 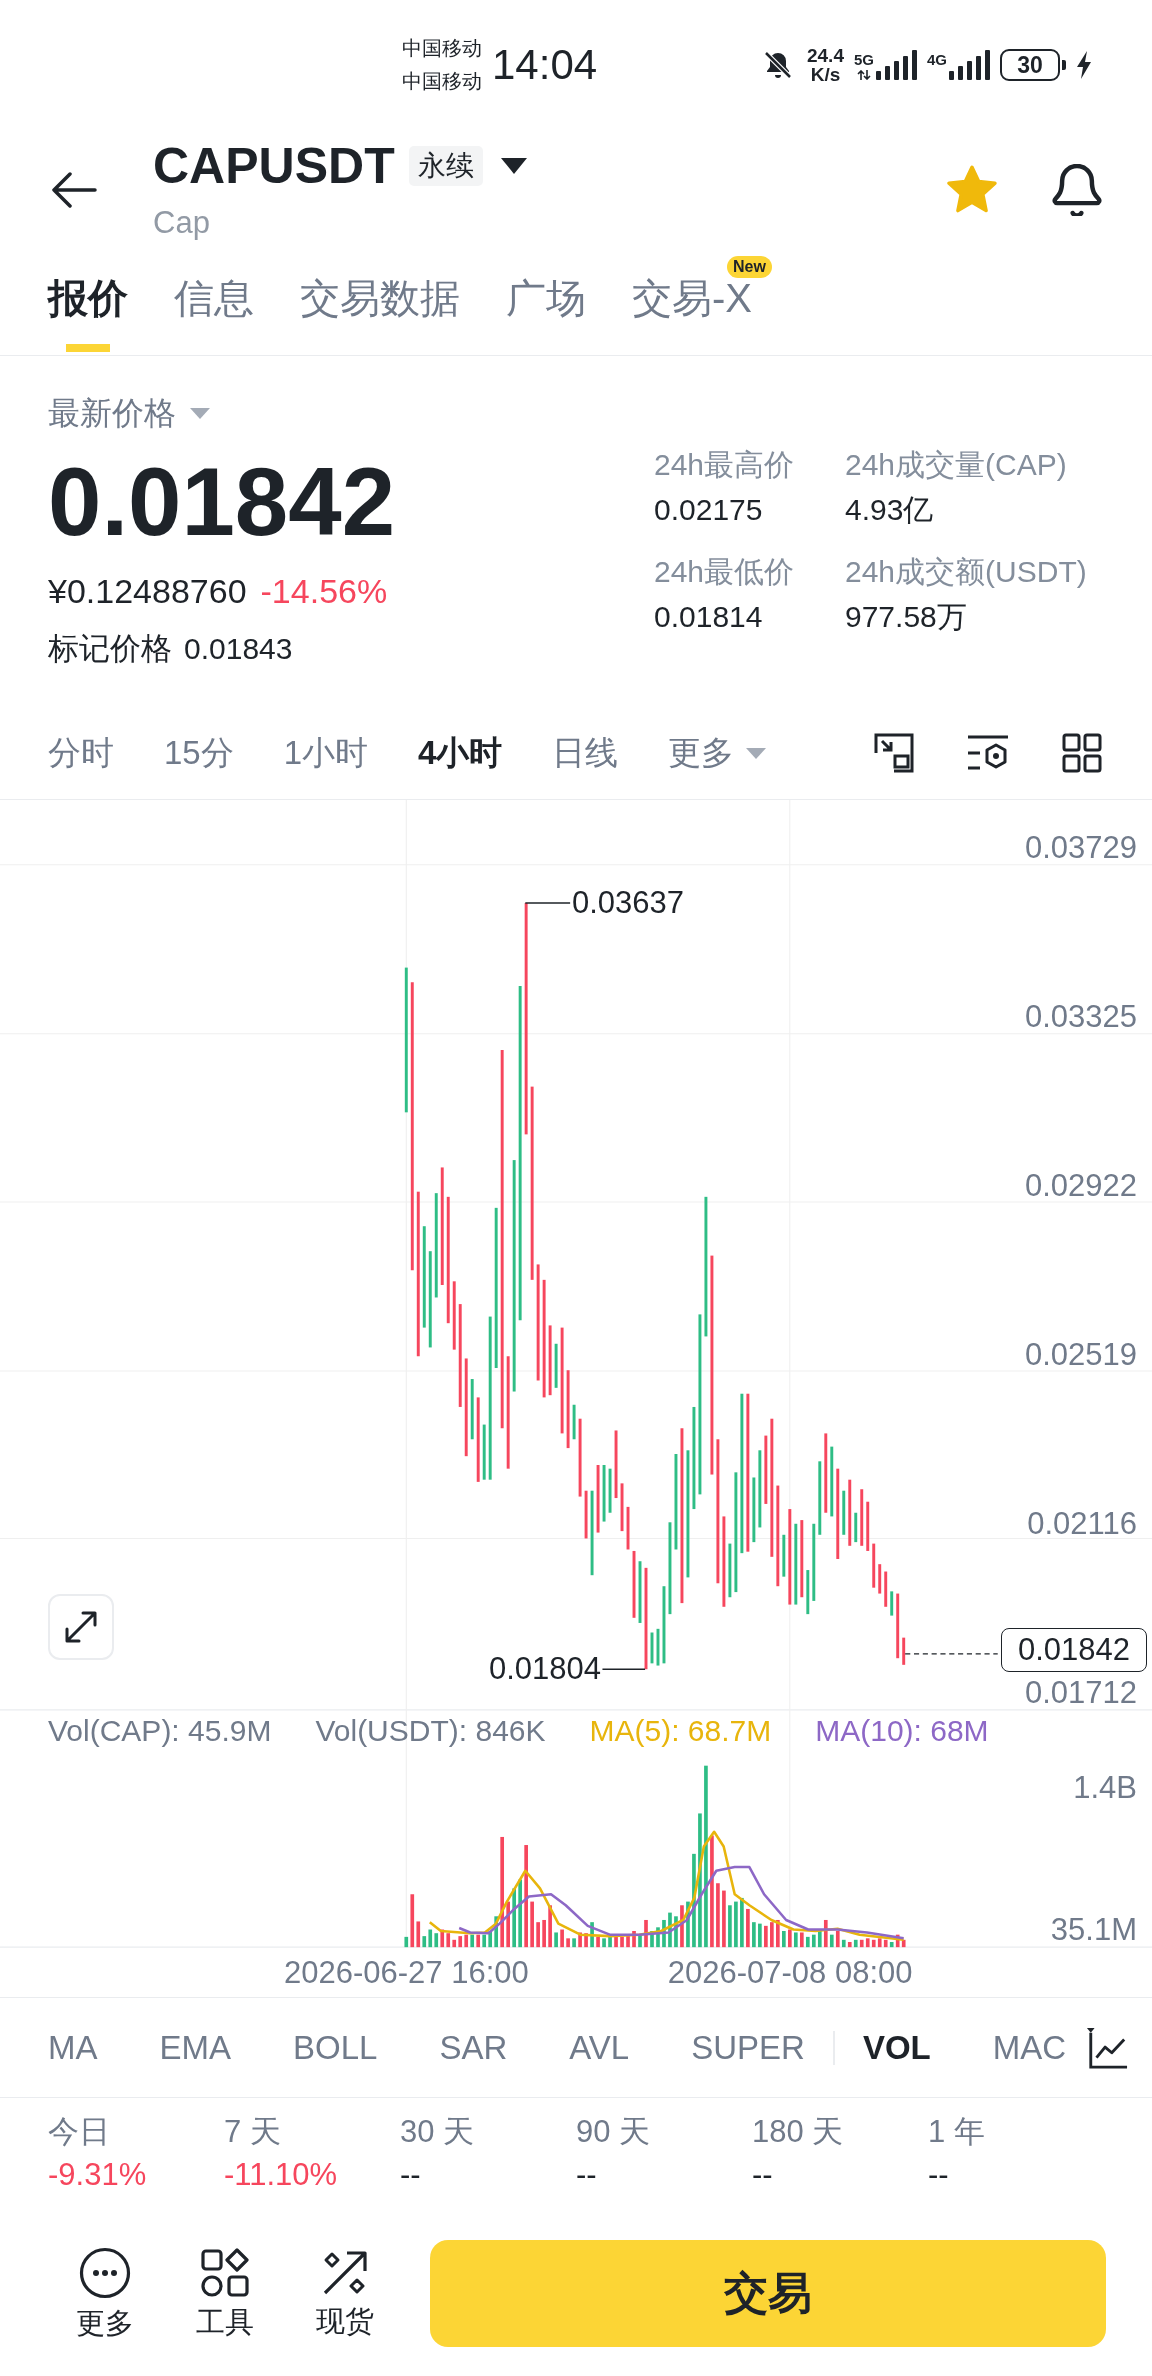 What do you see at coordinates (937, 60) in the screenshot?
I see `network-type: 4G` at bounding box center [937, 60].